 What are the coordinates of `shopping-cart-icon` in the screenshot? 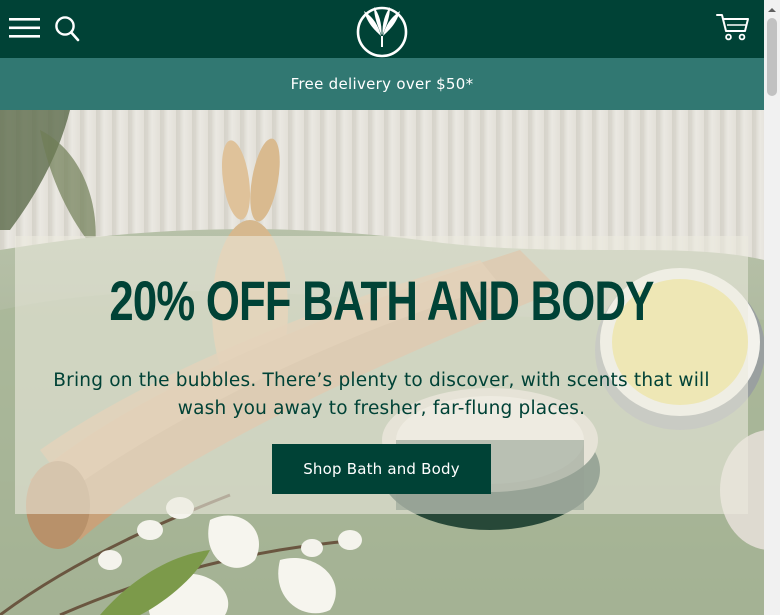 It's located at (733, 27).